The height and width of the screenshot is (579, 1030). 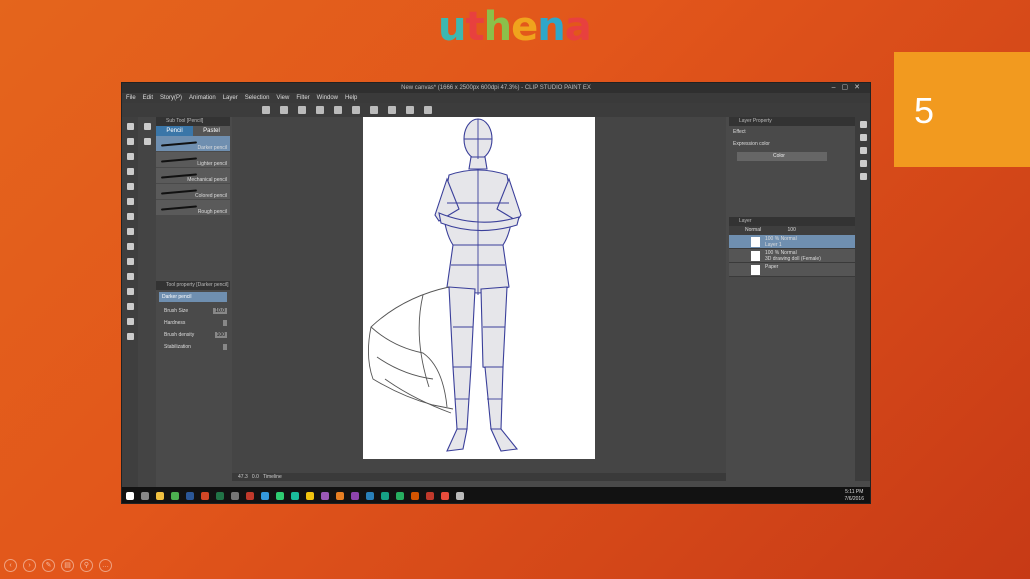 What do you see at coordinates (302, 98) in the screenshot?
I see `menu-filter: Filter` at bounding box center [302, 98].